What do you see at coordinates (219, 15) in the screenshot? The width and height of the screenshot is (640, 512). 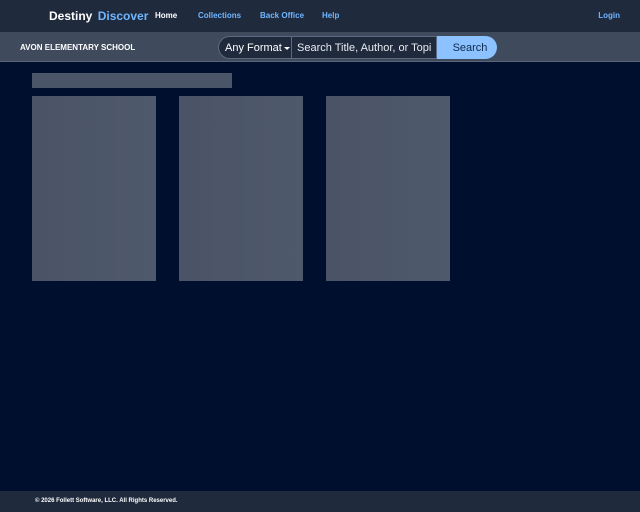 I see `nav-collections: Collections` at bounding box center [219, 15].